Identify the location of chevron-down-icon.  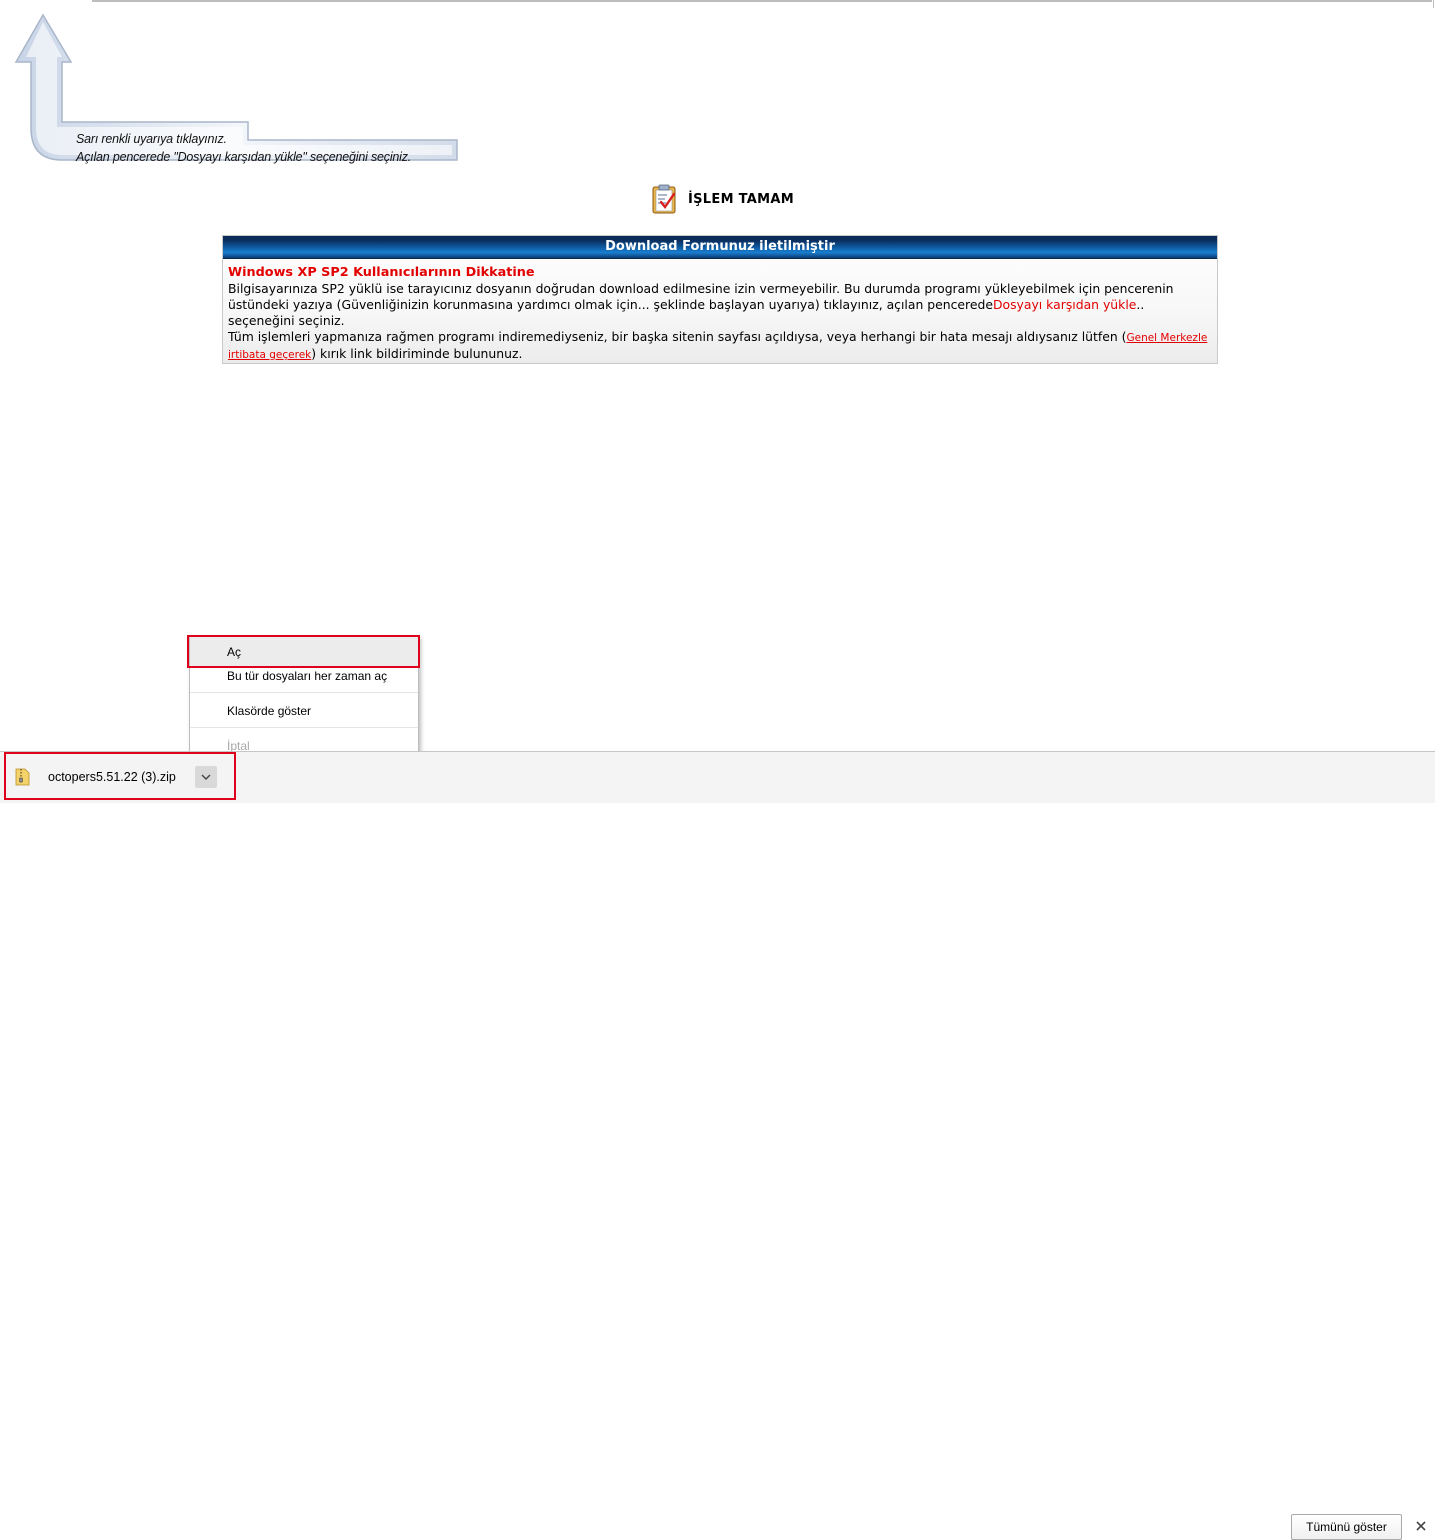
(206, 777).